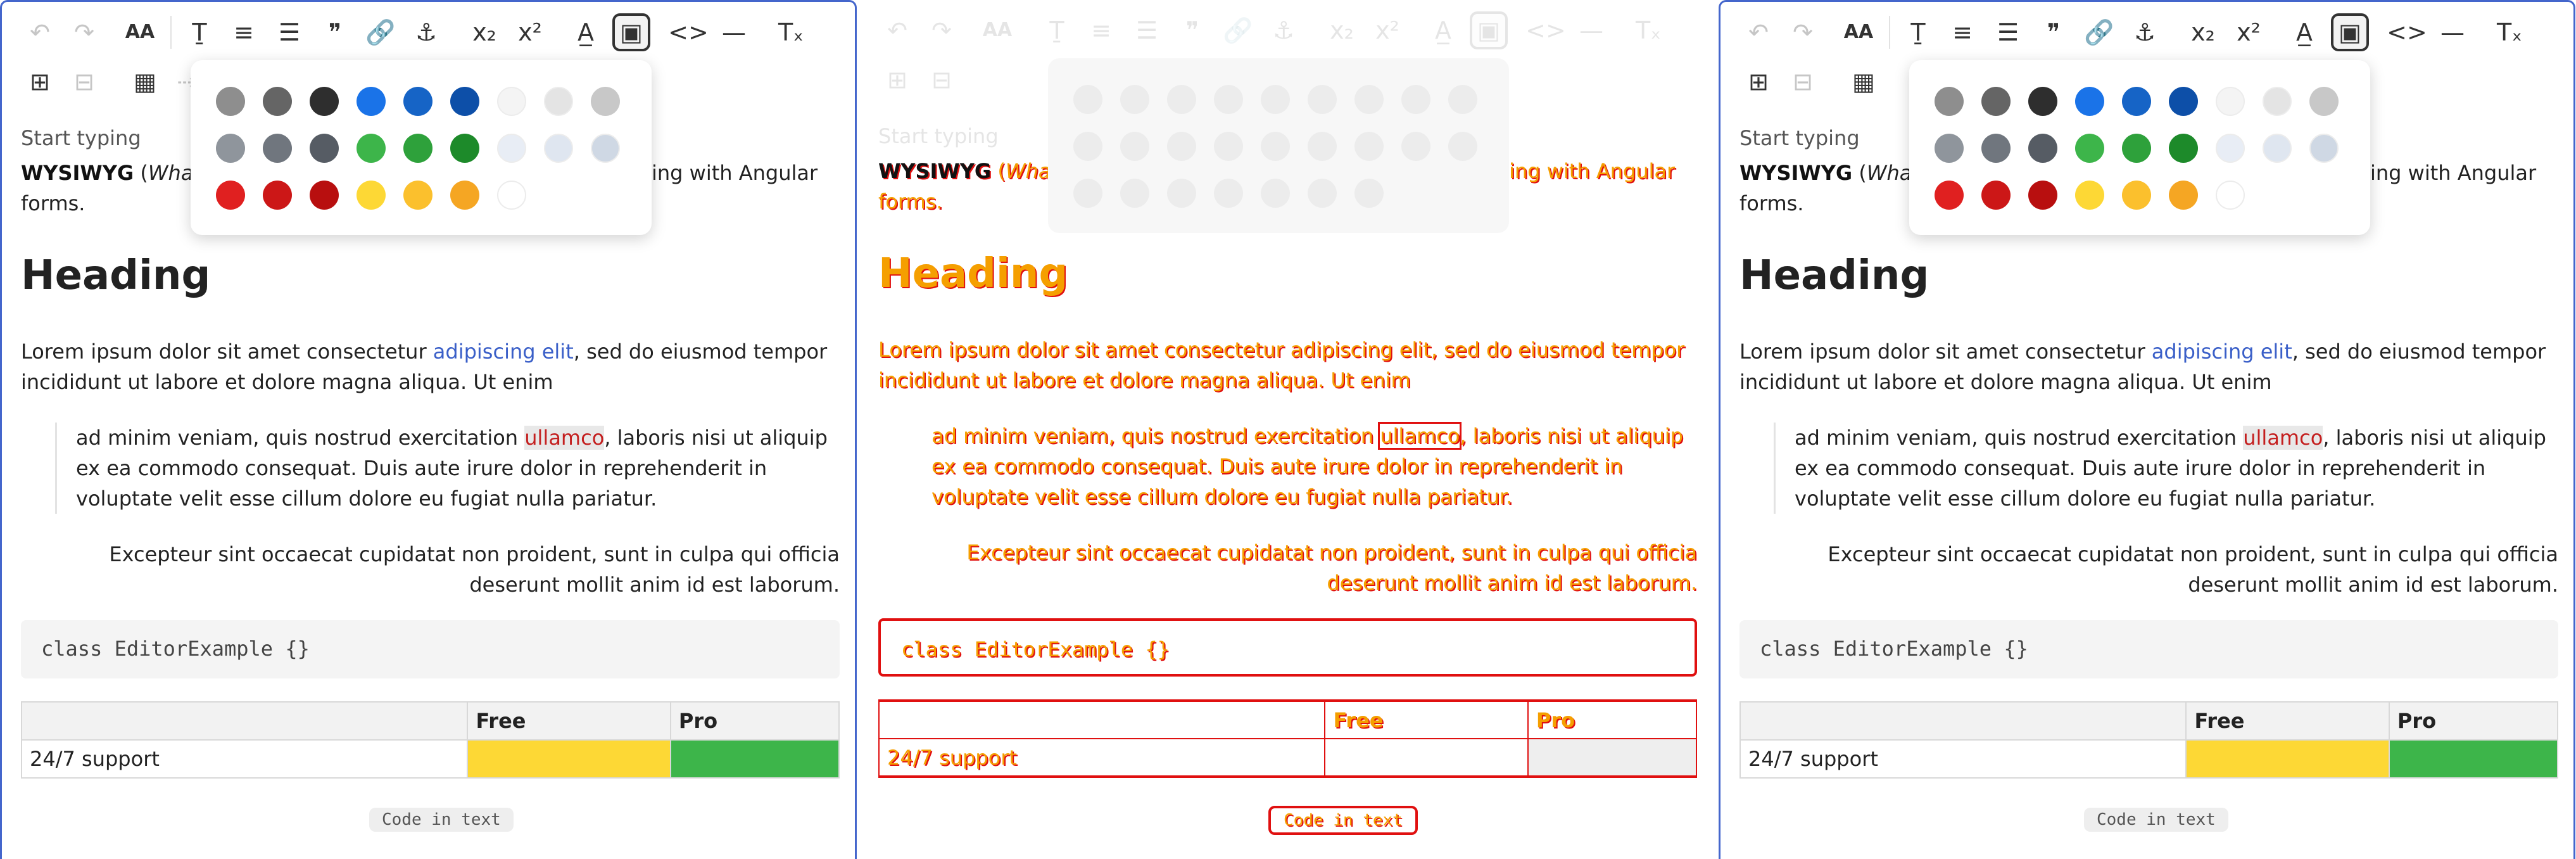 Image resolution: width=2576 pixels, height=859 pixels. Describe the element at coordinates (1278, 145) in the screenshot. I see `color-palette-ghost` at that location.